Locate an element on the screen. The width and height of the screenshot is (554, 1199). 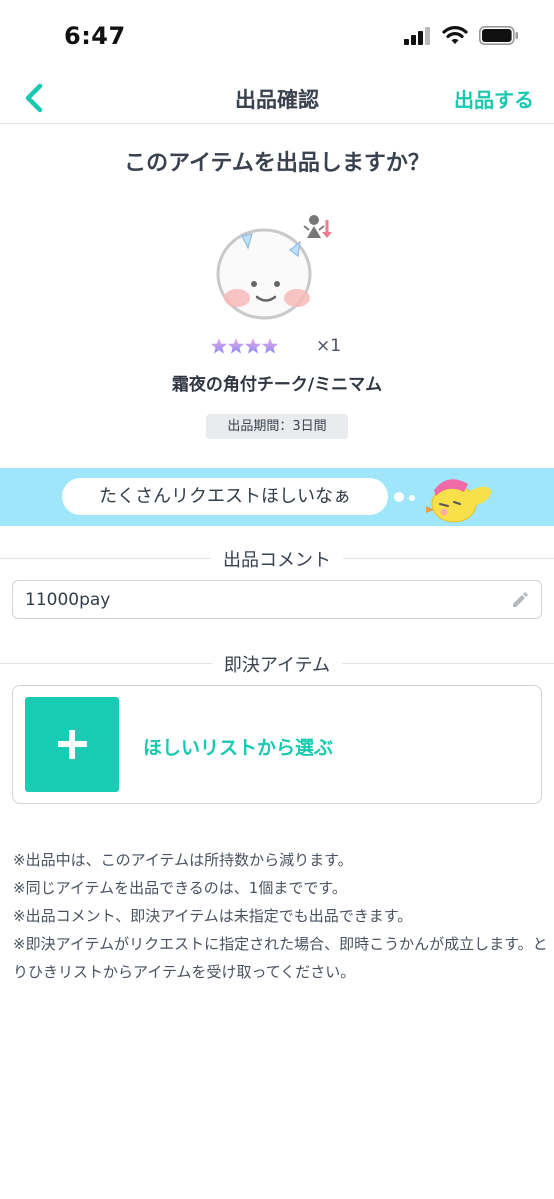
face-cheek-illustration is located at coordinates (264, 274).